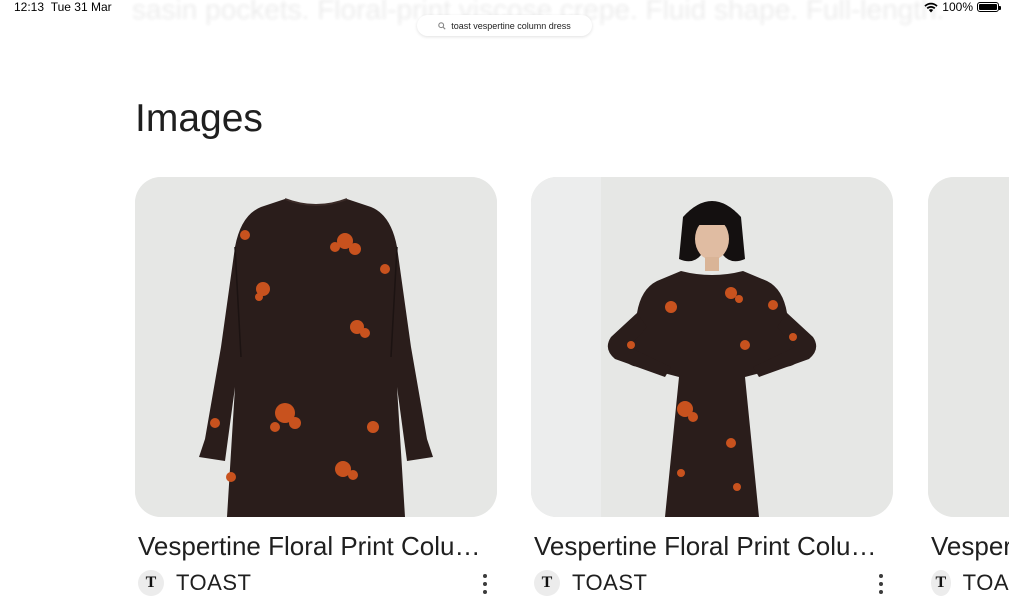  What do you see at coordinates (986, 583) in the screenshot?
I see `source-name: TOA` at bounding box center [986, 583].